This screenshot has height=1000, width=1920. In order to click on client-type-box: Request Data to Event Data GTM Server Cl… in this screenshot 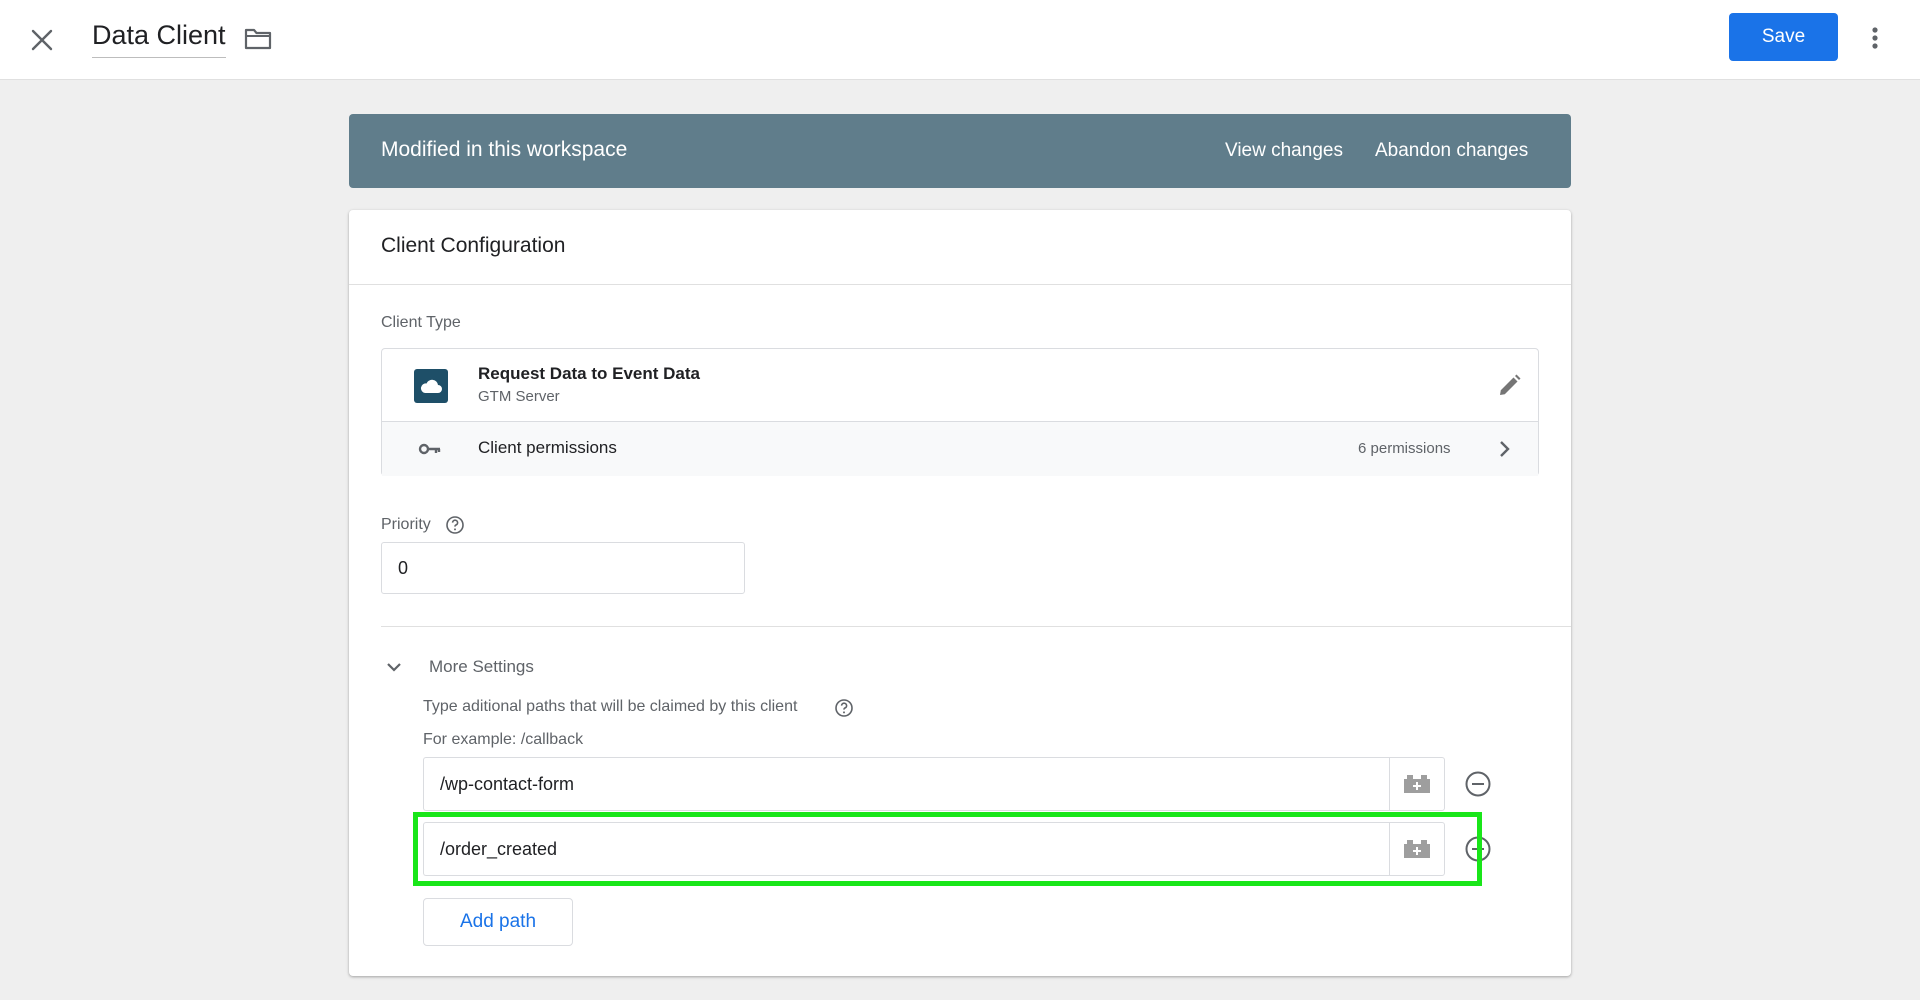, I will do `click(960, 412)`.